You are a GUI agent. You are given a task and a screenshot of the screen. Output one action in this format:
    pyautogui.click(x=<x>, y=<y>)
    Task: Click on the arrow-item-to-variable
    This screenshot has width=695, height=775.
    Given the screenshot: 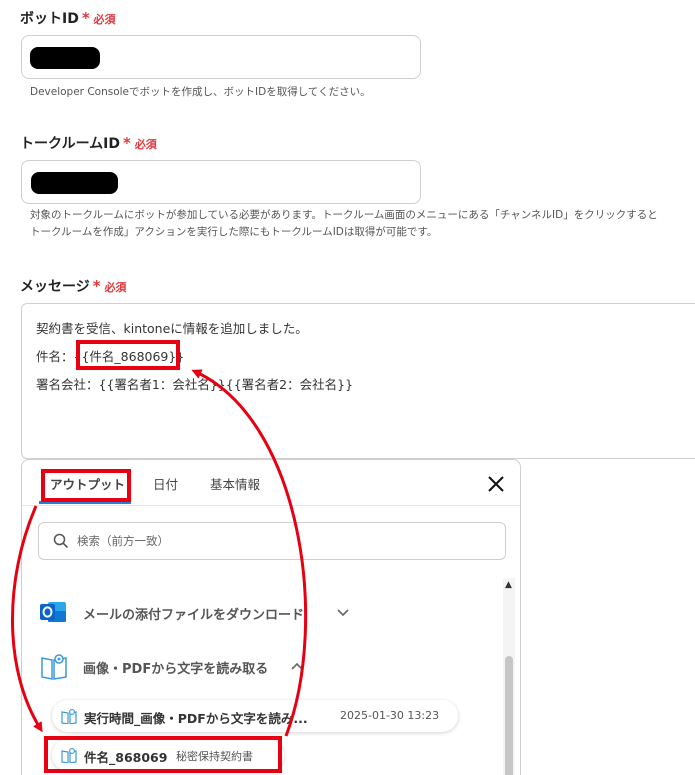 What is the action you would take?
    pyautogui.click(x=249, y=553)
    